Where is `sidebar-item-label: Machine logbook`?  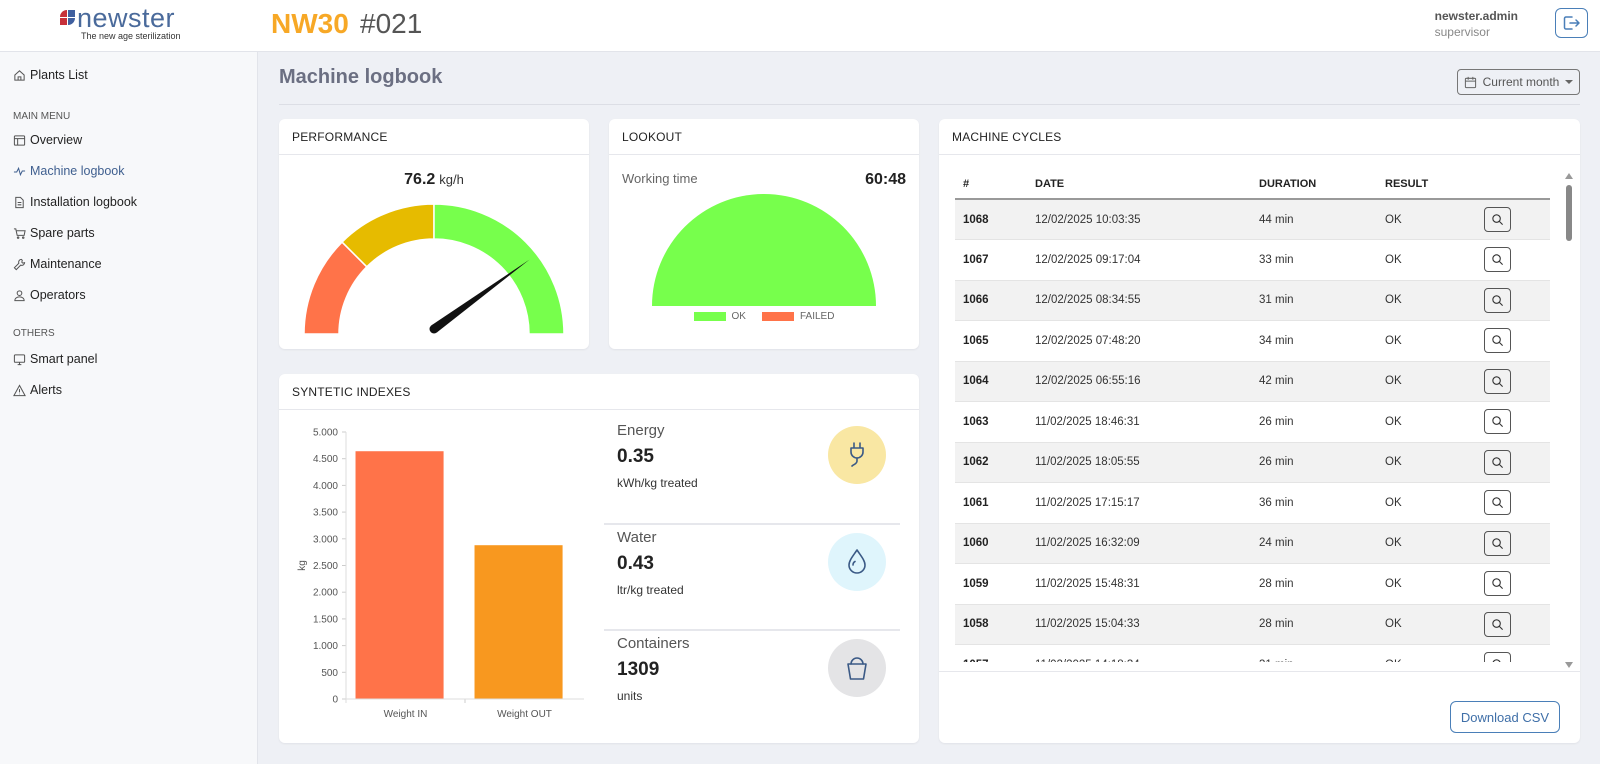
sidebar-item-label: Machine logbook is located at coordinates (77, 171).